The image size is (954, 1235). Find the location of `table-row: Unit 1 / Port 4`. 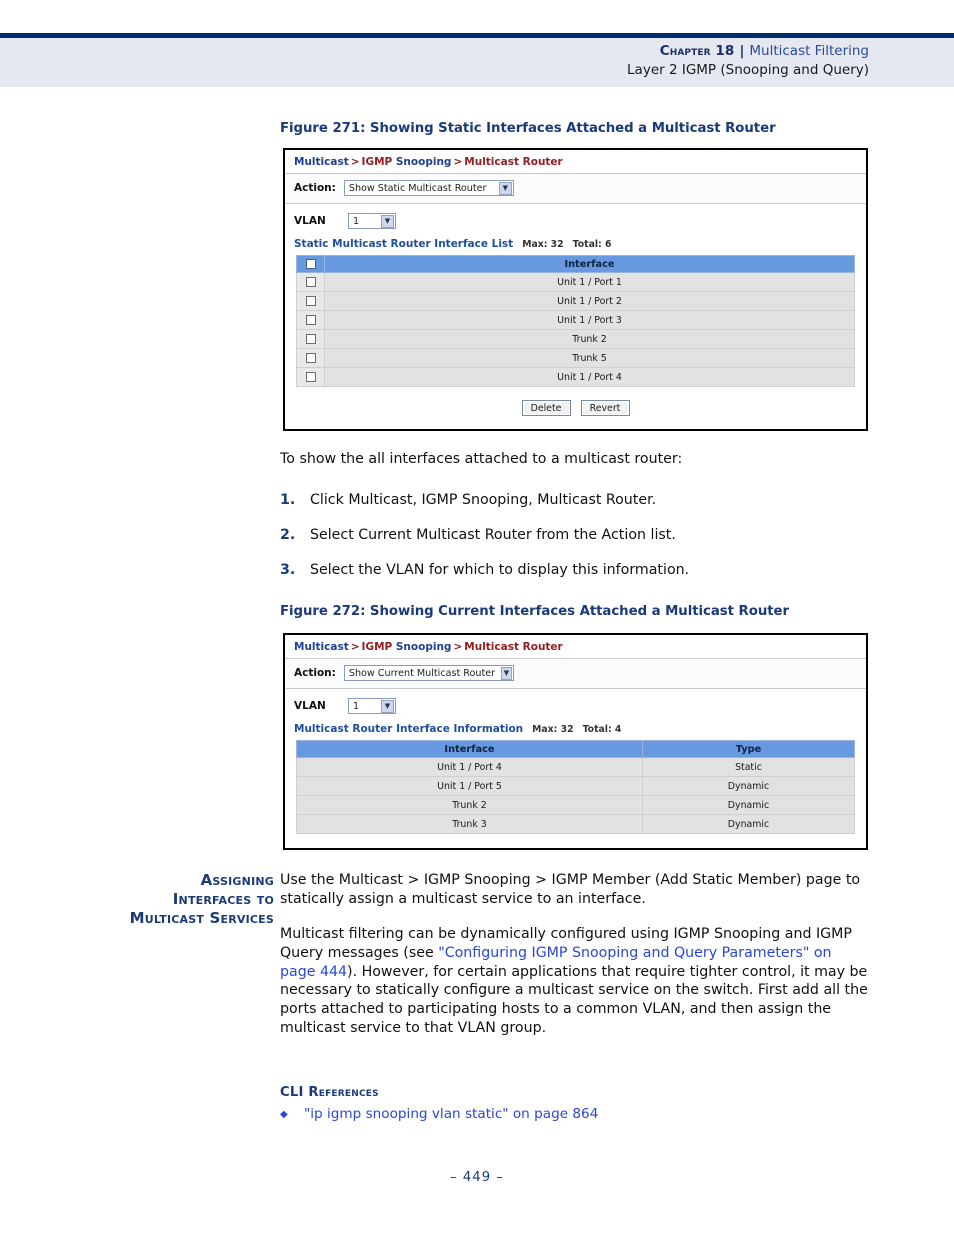

table-row: Unit 1 / Port 4 is located at coordinates (575, 377).